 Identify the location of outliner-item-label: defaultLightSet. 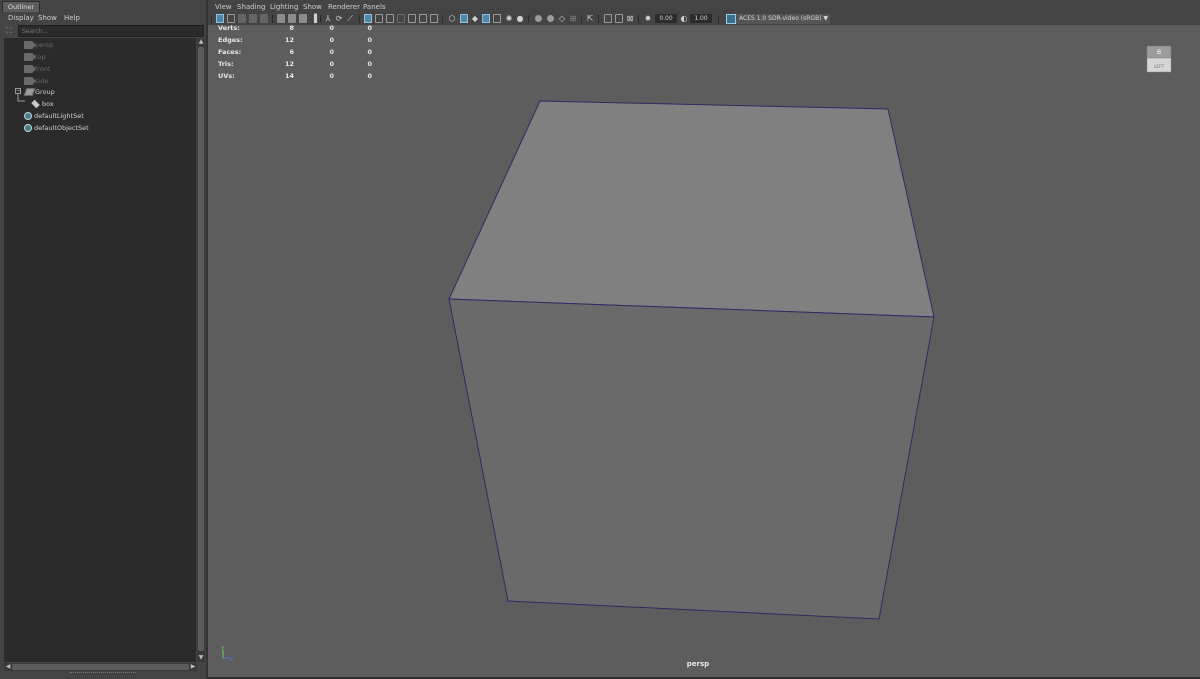
(59, 116).